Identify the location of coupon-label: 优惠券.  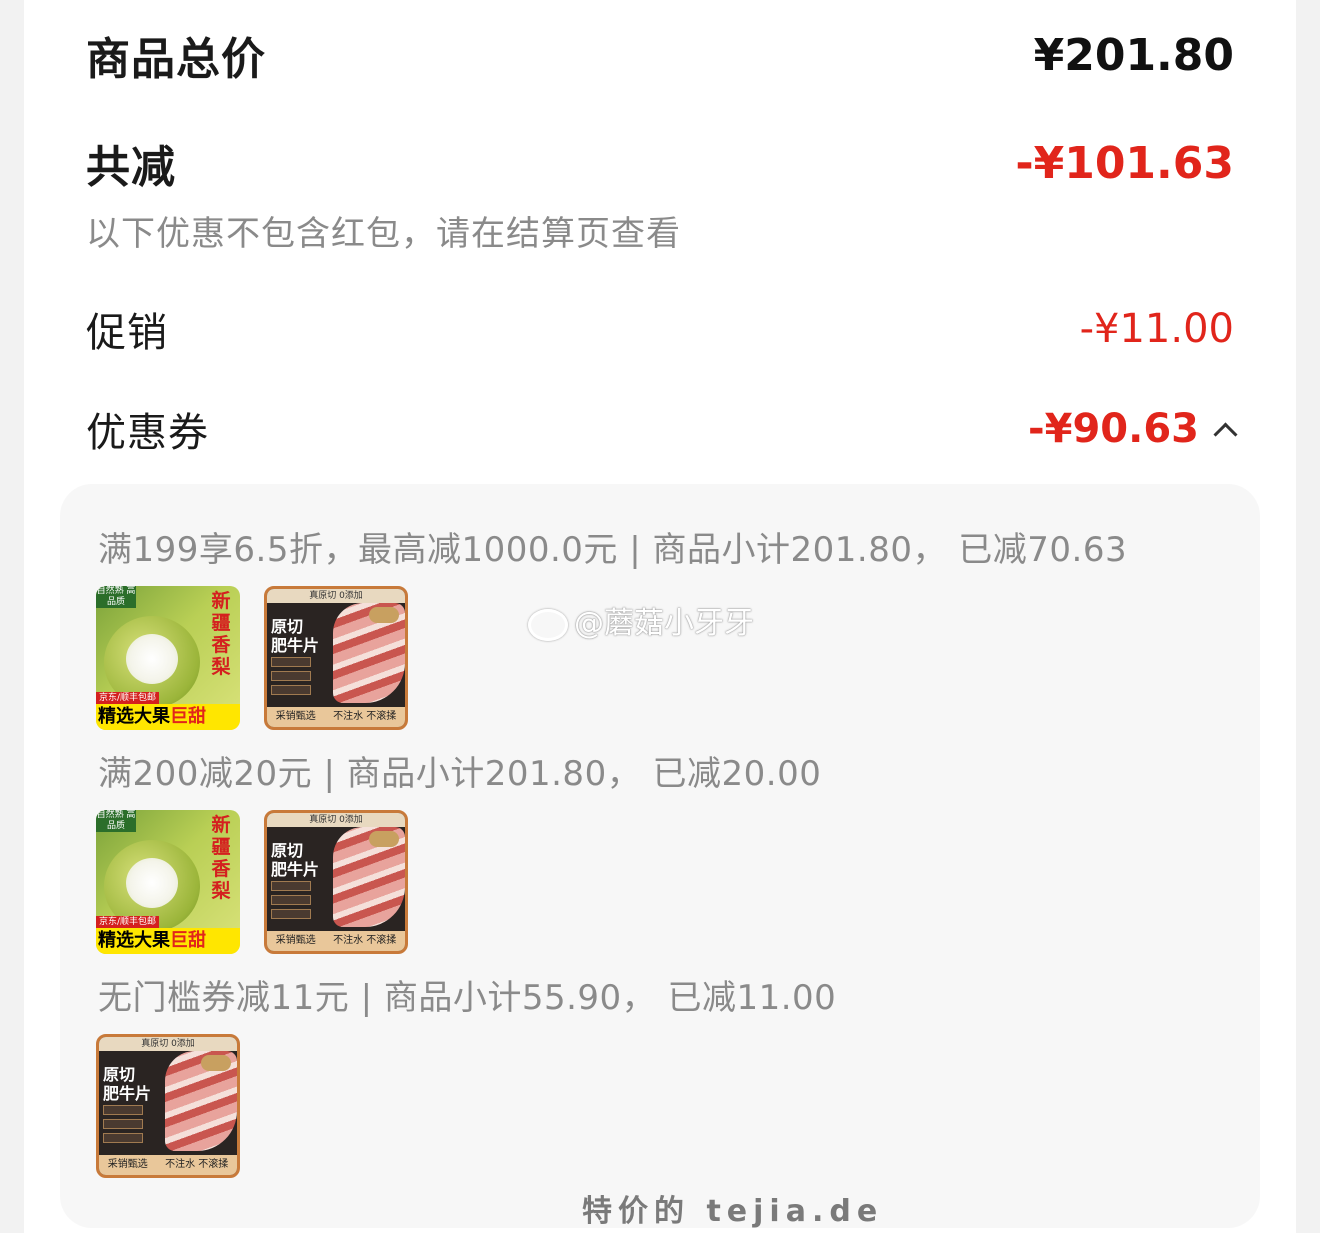
(147, 433).